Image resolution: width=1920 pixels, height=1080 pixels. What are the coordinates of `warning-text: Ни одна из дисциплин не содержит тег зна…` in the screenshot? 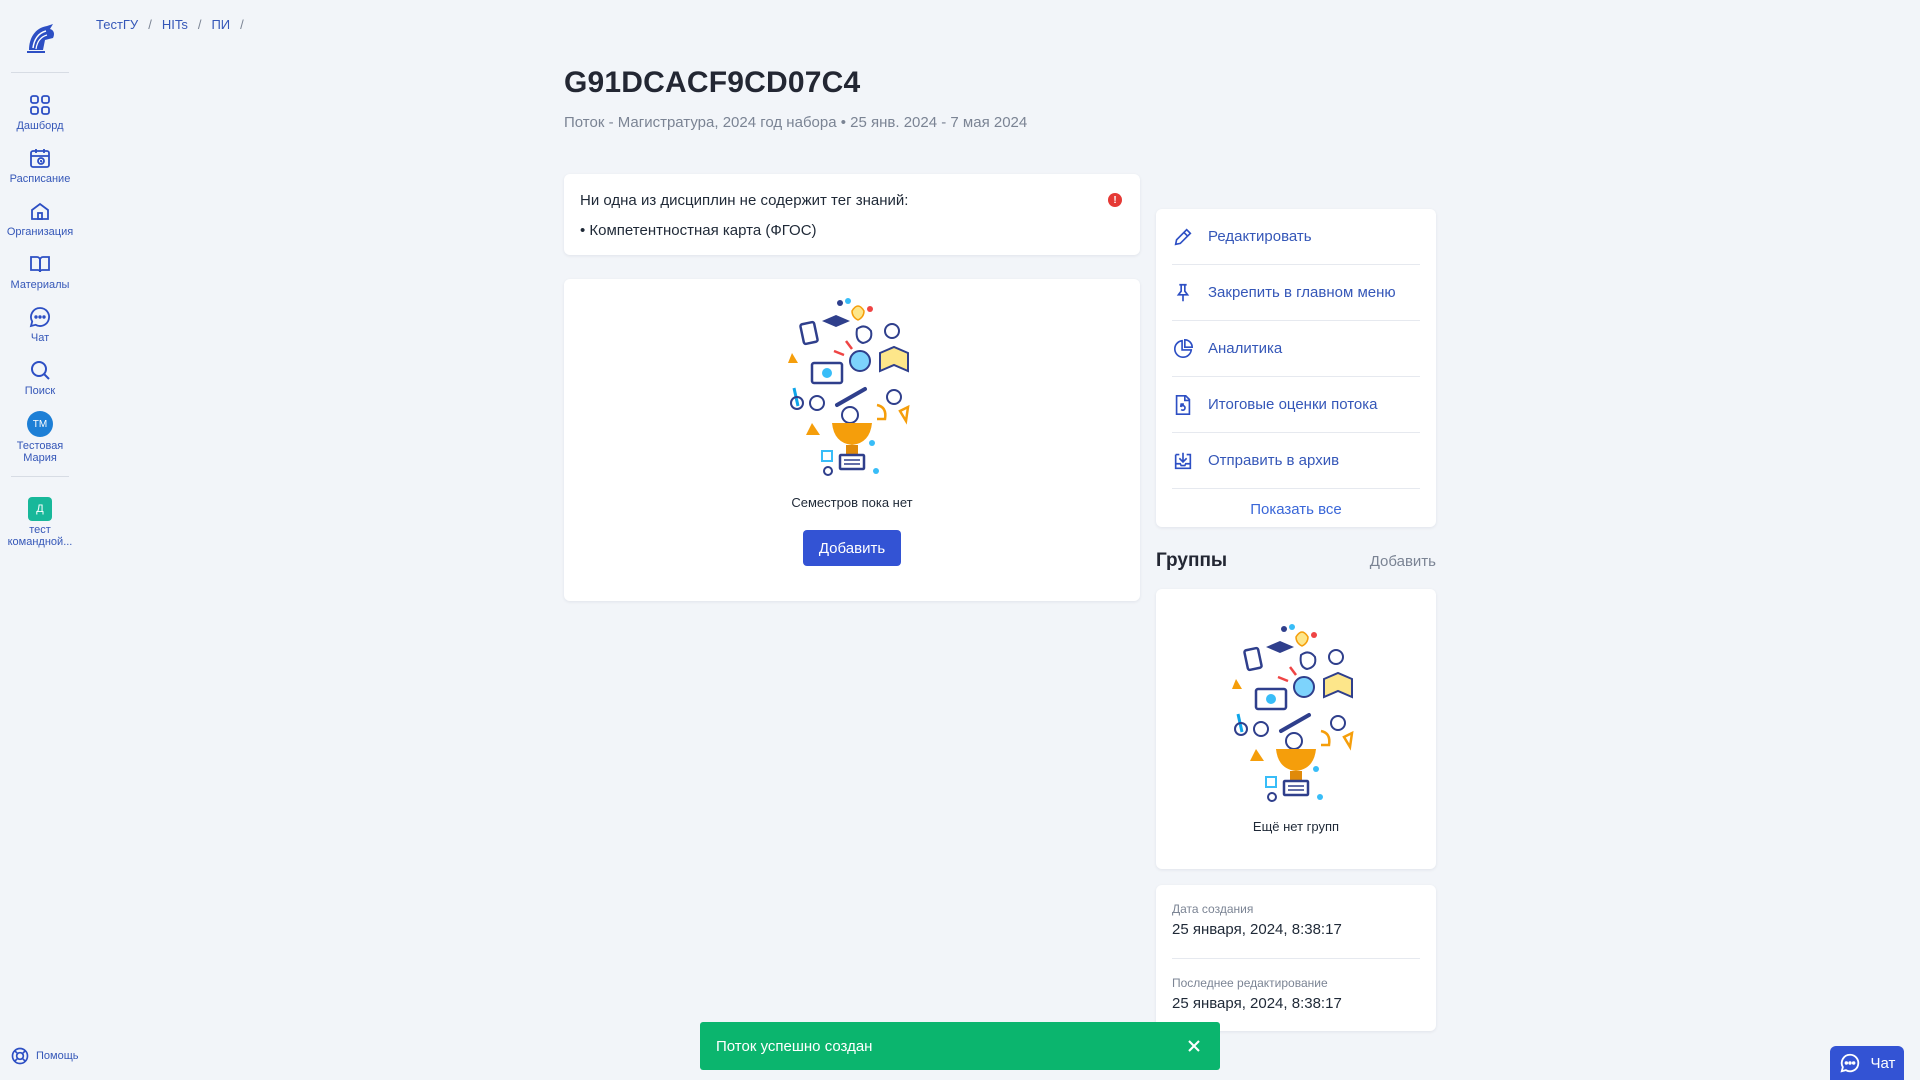 It's located at (744, 200).